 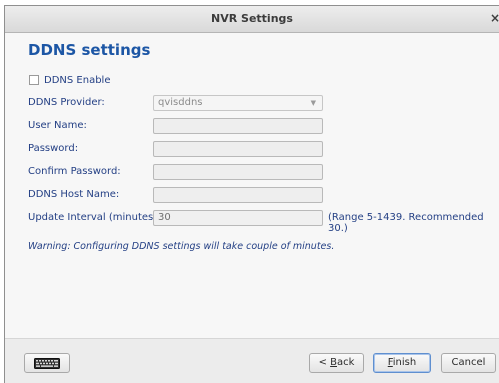 I want to click on ddns-enable-row: DDNS Enable, so click(x=69, y=80).